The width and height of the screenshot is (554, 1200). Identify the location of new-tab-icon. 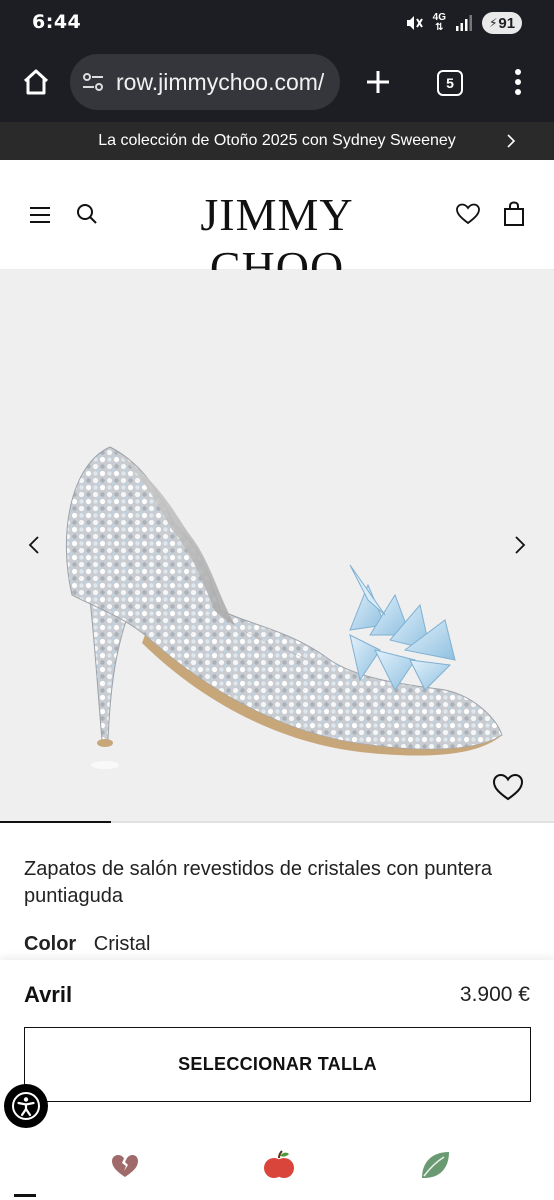
(378, 82).